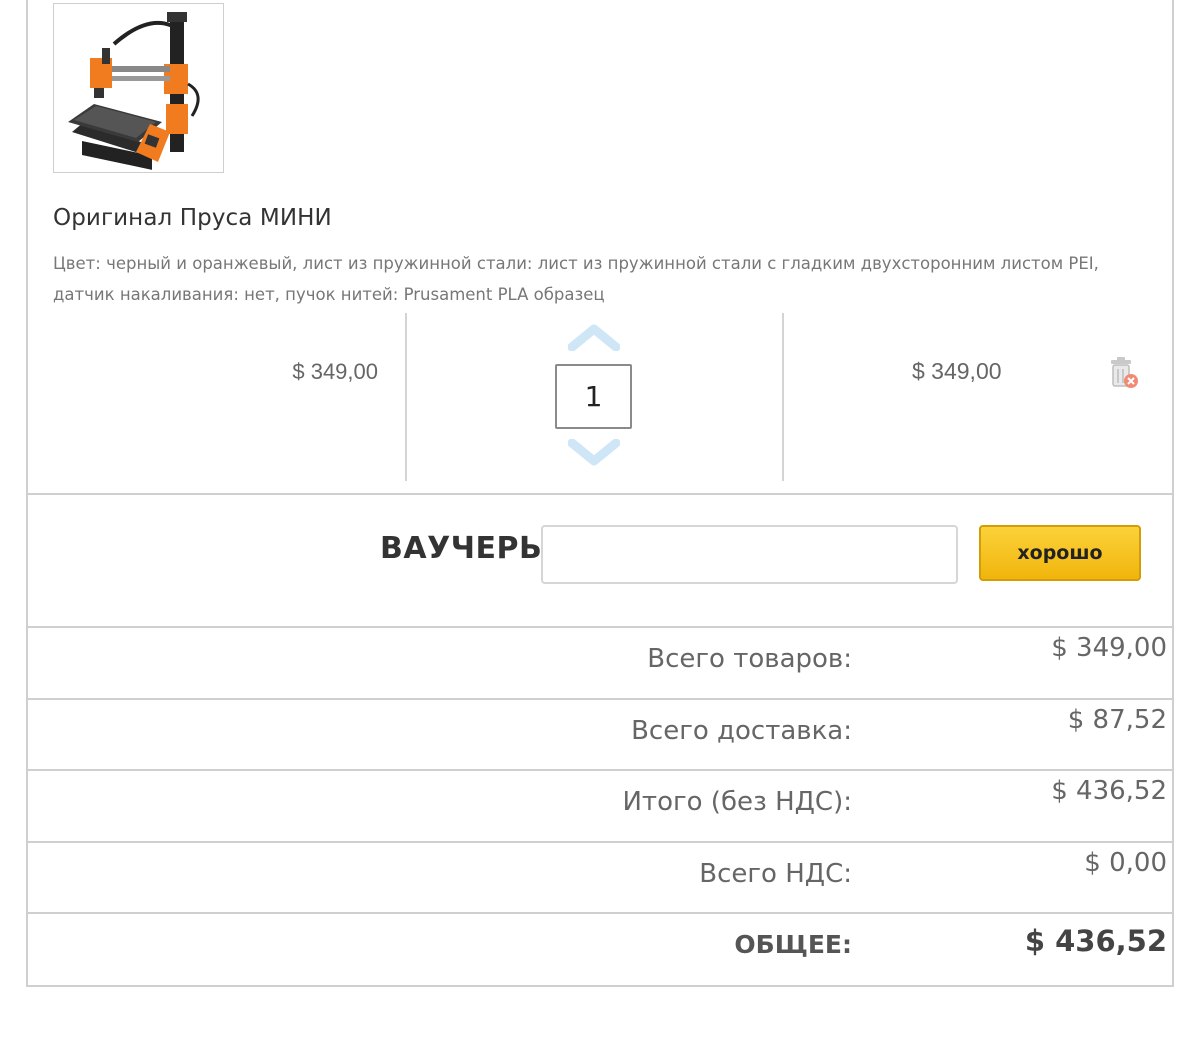  Describe the element at coordinates (741, 731) in the screenshot. I see `summary-label: Всего доставка:` at that location.